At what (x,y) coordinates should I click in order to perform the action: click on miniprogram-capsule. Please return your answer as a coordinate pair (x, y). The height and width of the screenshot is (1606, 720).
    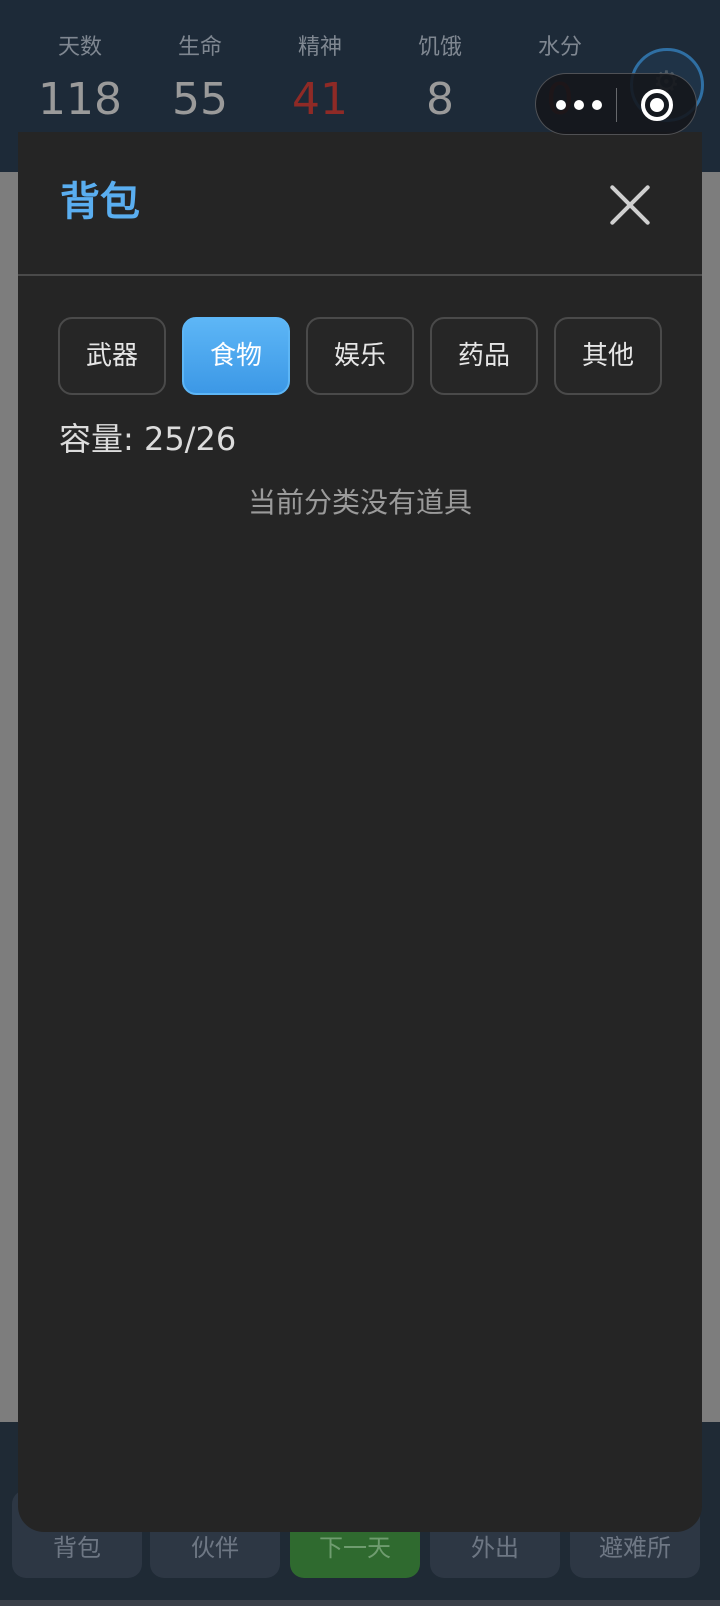
    Looking at the image, I should click on (616, 104).